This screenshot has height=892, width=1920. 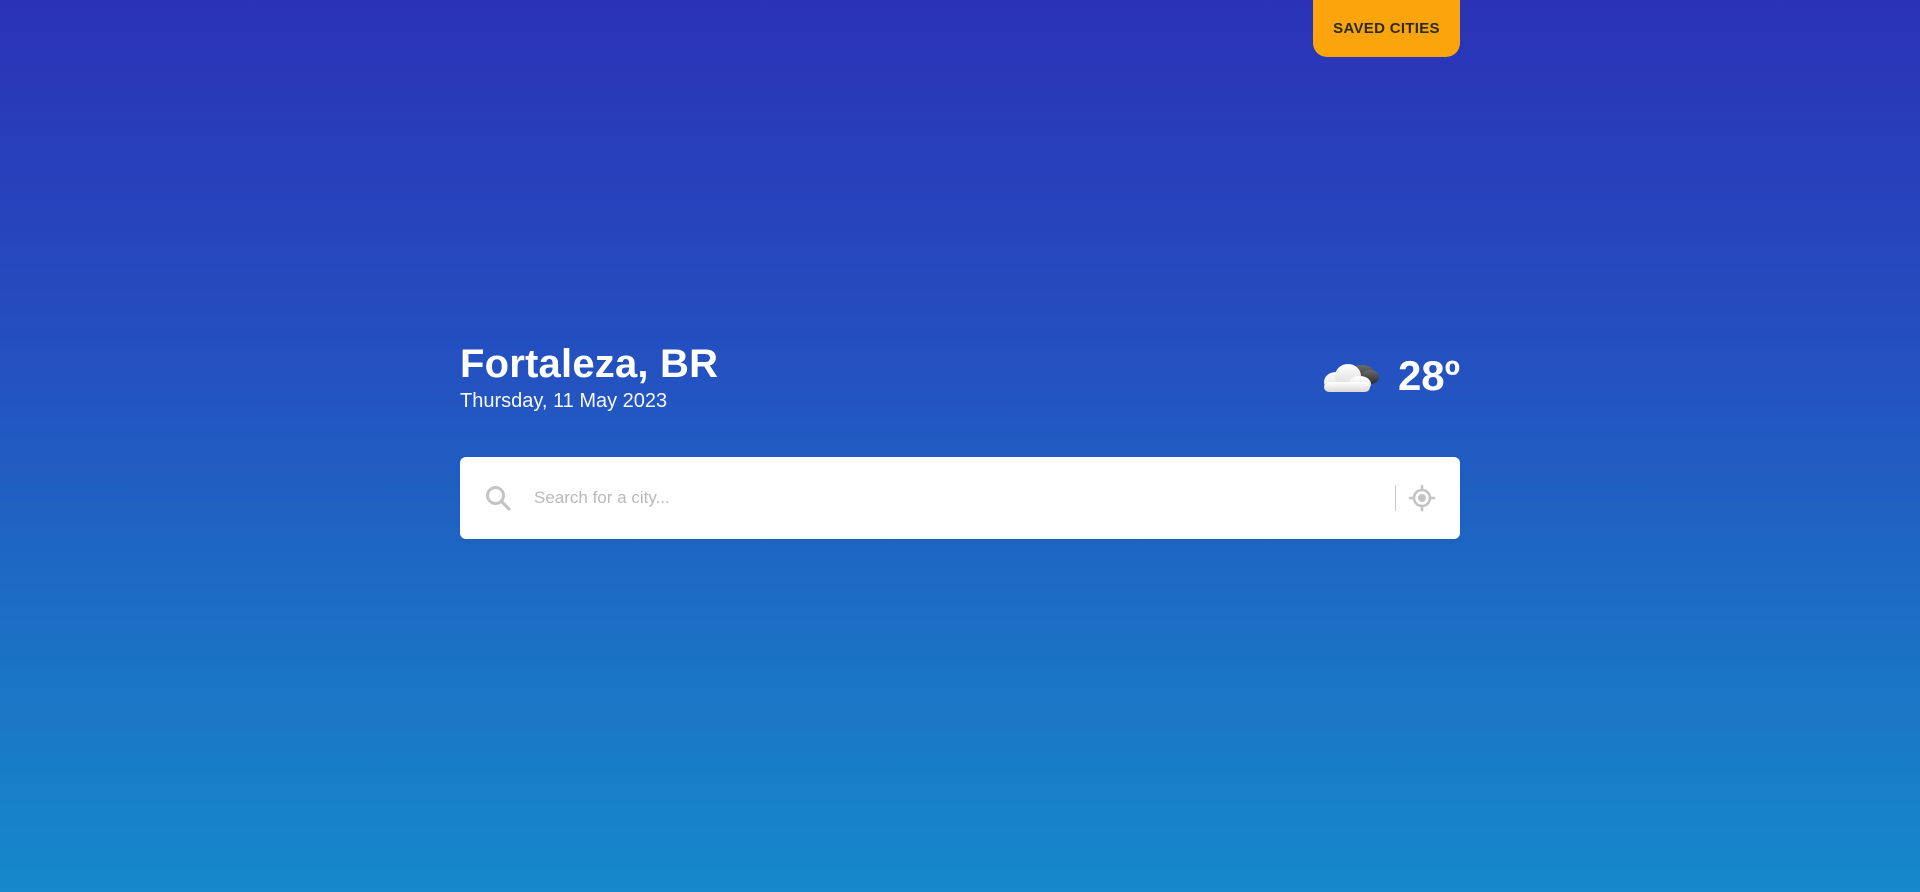 I want to click on temperature: 28º, so click(x=1428, y=375).